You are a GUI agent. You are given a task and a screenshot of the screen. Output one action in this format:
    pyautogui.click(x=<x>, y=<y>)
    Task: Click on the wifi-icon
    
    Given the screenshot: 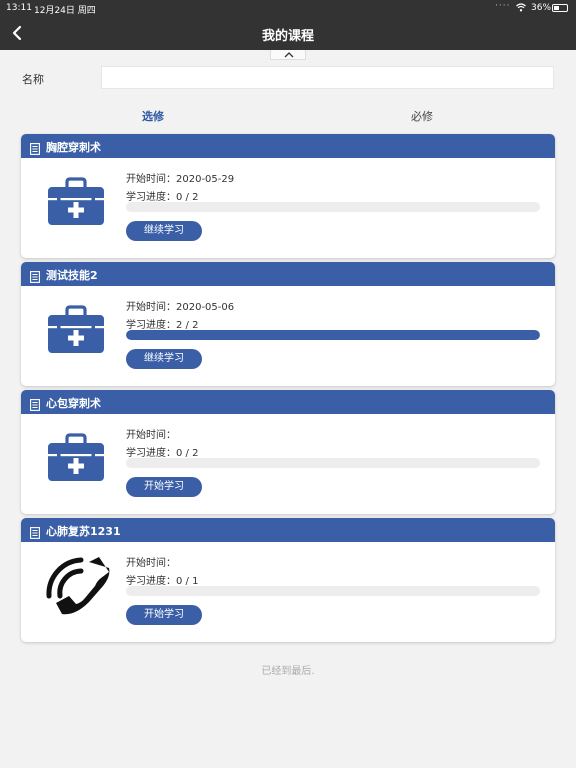 What is the action you would take?
    pyautogui.click(x=521, y=7)
    